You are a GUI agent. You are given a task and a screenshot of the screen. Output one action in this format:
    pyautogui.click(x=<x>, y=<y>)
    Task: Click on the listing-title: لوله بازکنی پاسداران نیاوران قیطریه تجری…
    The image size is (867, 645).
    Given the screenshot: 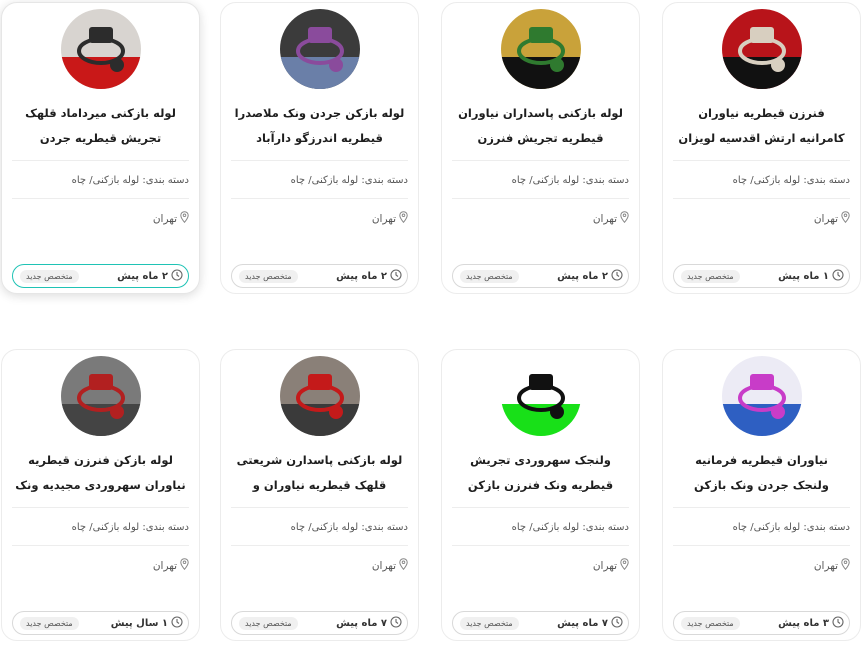 What is the action you would take?
    pyautogui.click(x=540, y=127)
    